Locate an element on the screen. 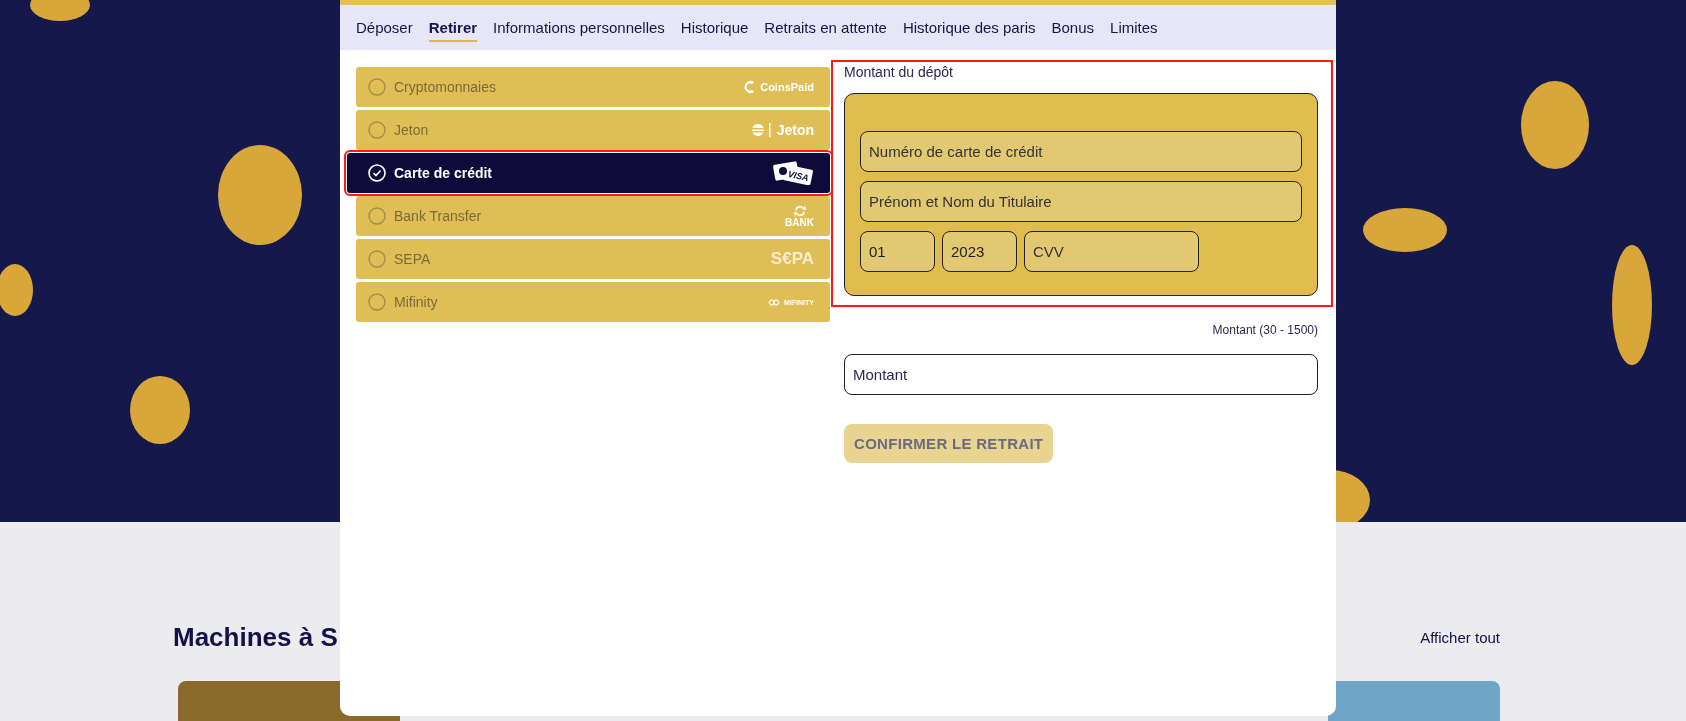 Image resolution: width=1686 pixels, height=721 pixels. method-name: Cryptomonnaies is located at coordinates (445, 87).